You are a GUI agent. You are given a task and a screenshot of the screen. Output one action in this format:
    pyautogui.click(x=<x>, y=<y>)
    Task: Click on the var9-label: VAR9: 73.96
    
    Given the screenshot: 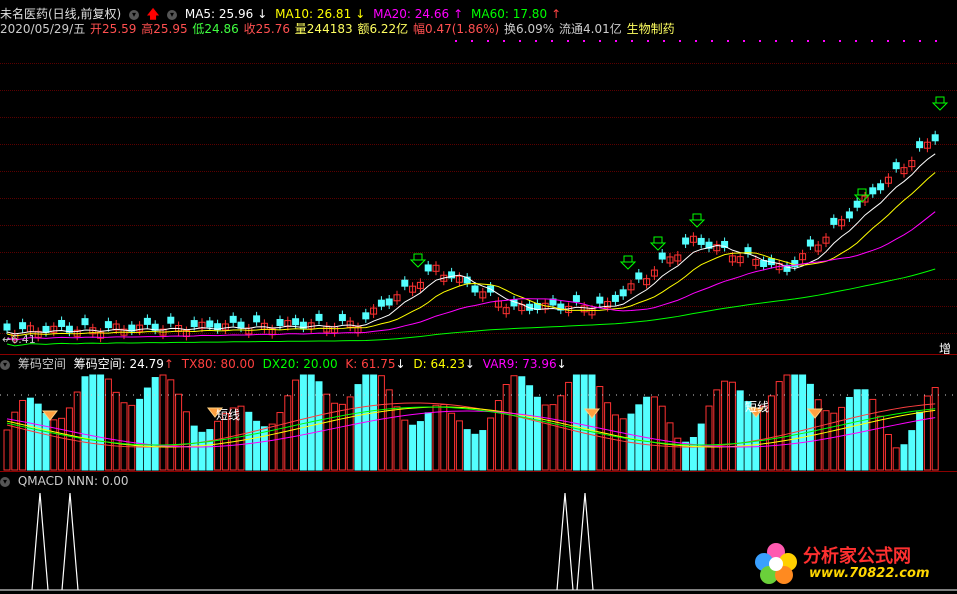 What is the action you would take?
    pyautogui.click(x=519, y=364)
    